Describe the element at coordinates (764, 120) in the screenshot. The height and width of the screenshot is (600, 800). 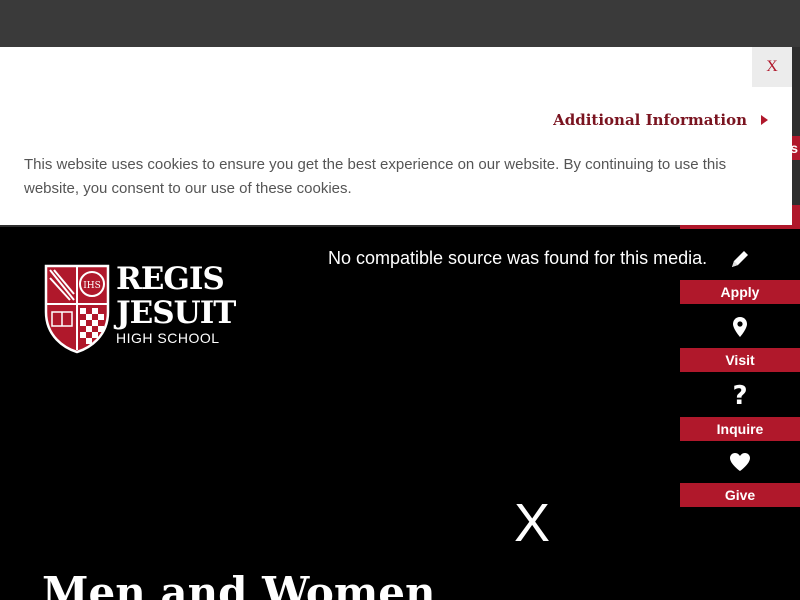
I see `caret-right-icon` at that location.